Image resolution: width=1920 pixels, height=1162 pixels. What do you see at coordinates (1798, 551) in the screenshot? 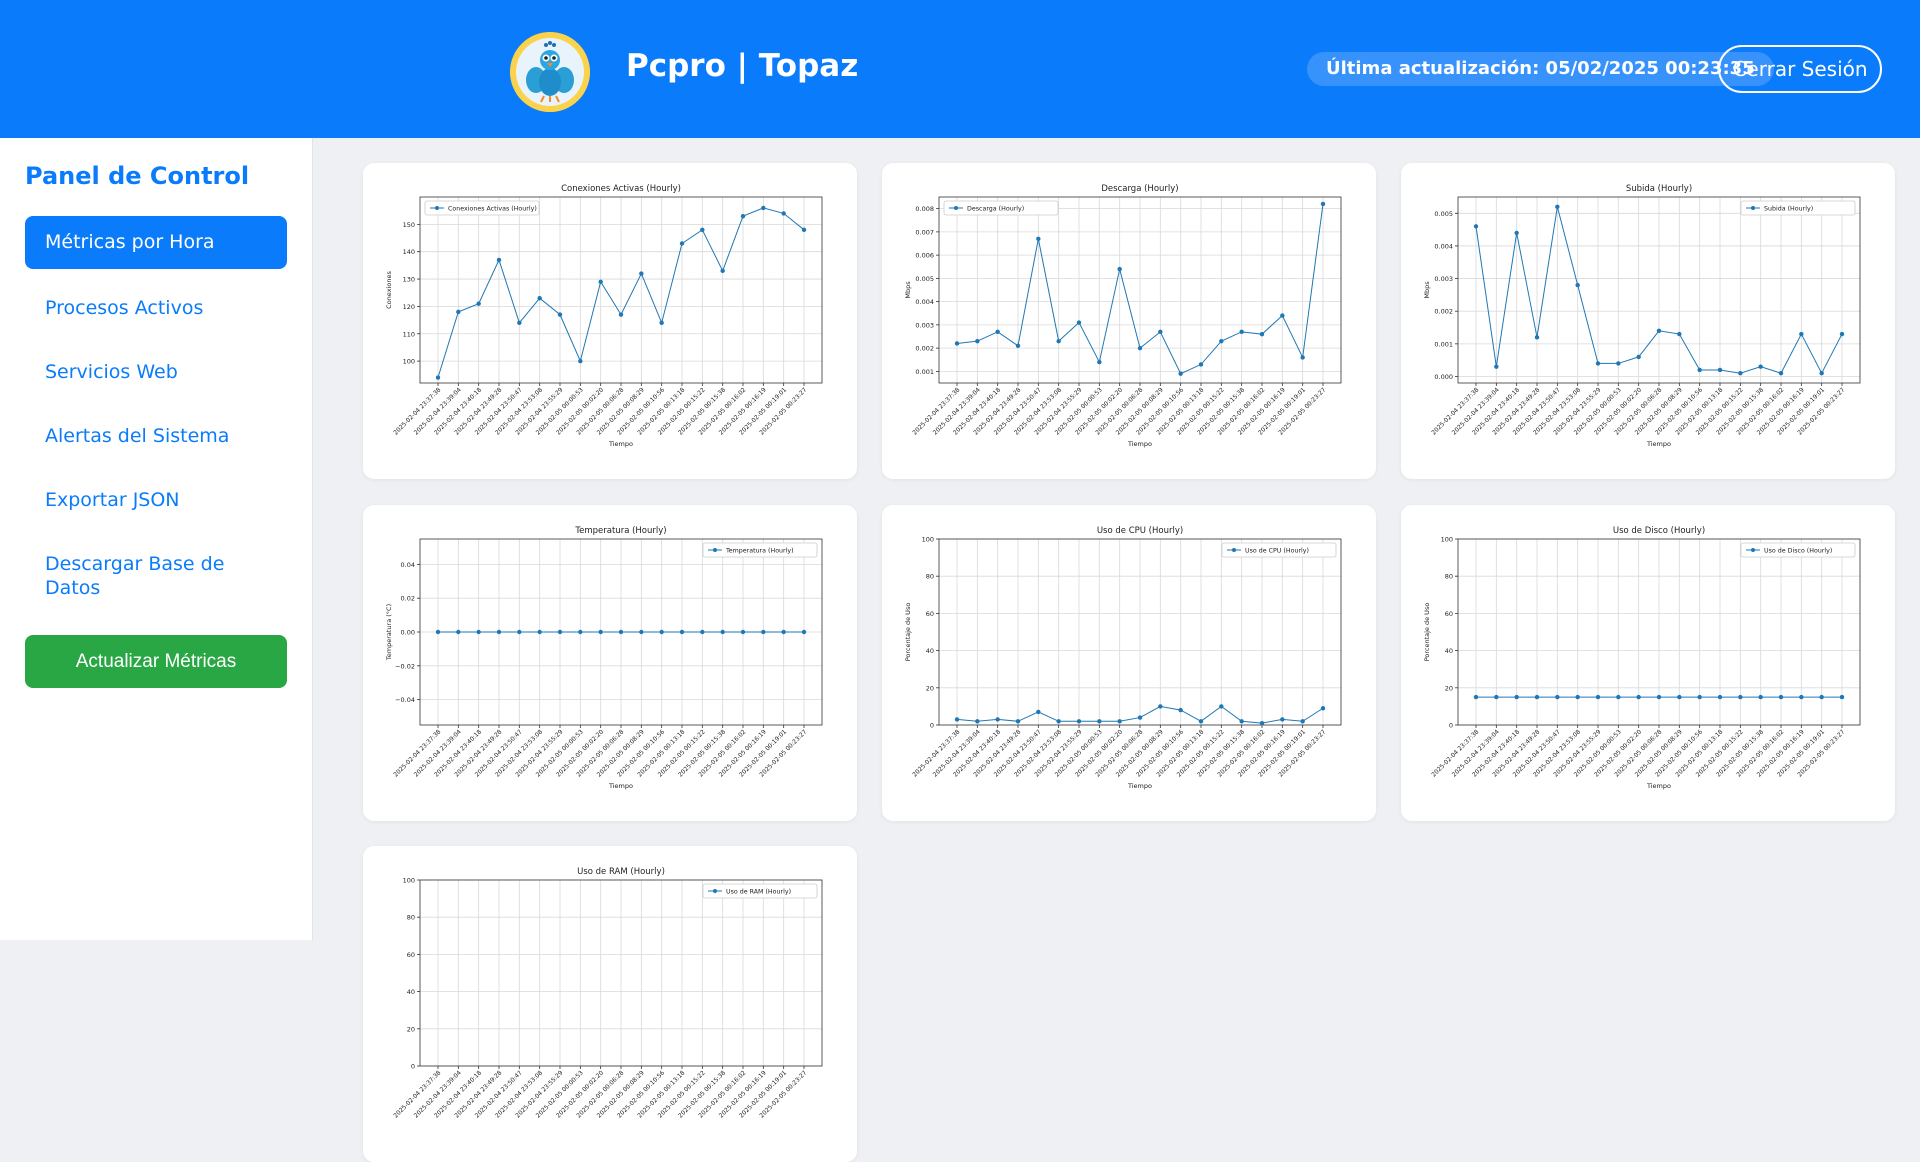
I see `legend-label: Uso de Disco (Hourly)` at bounding box center [1798, 551].